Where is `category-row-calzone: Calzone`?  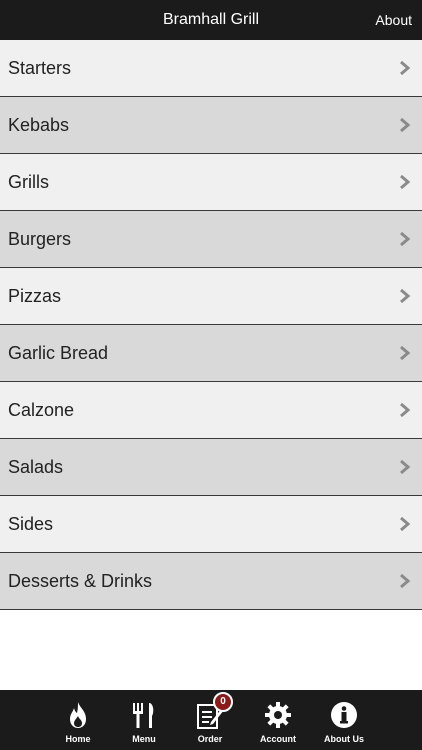 category-row-calzone: Calzone is located at coordinates (211, 410).